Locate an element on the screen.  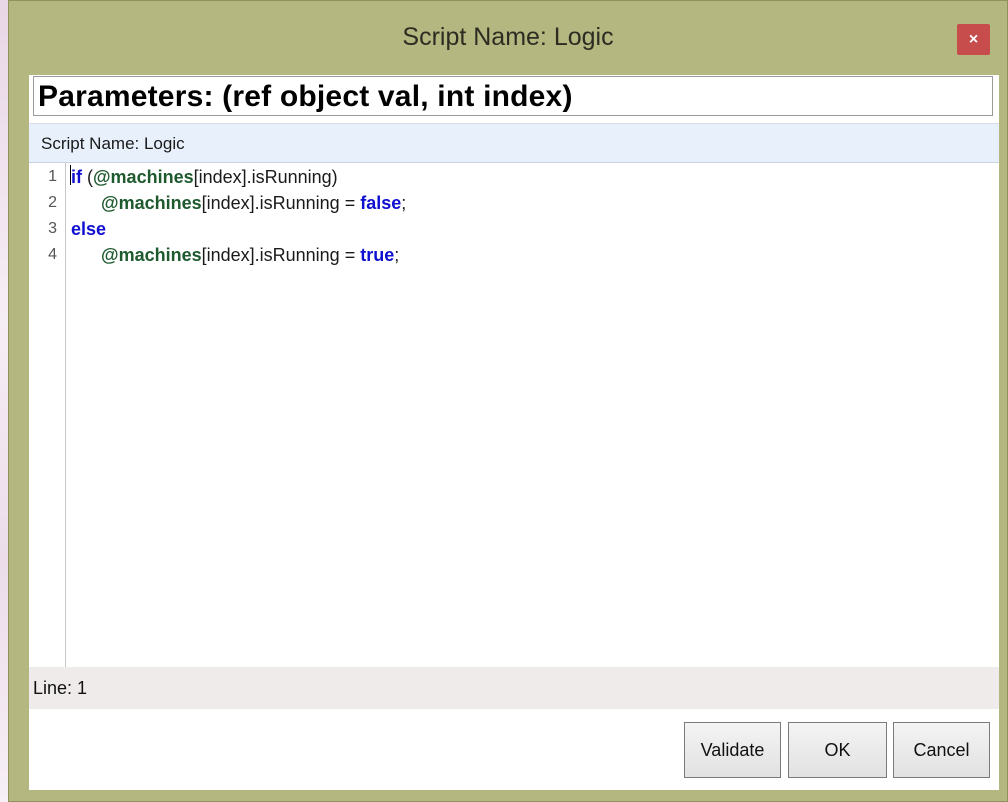
window-title: Script Name: Logic is located at coordinates (508, 37).